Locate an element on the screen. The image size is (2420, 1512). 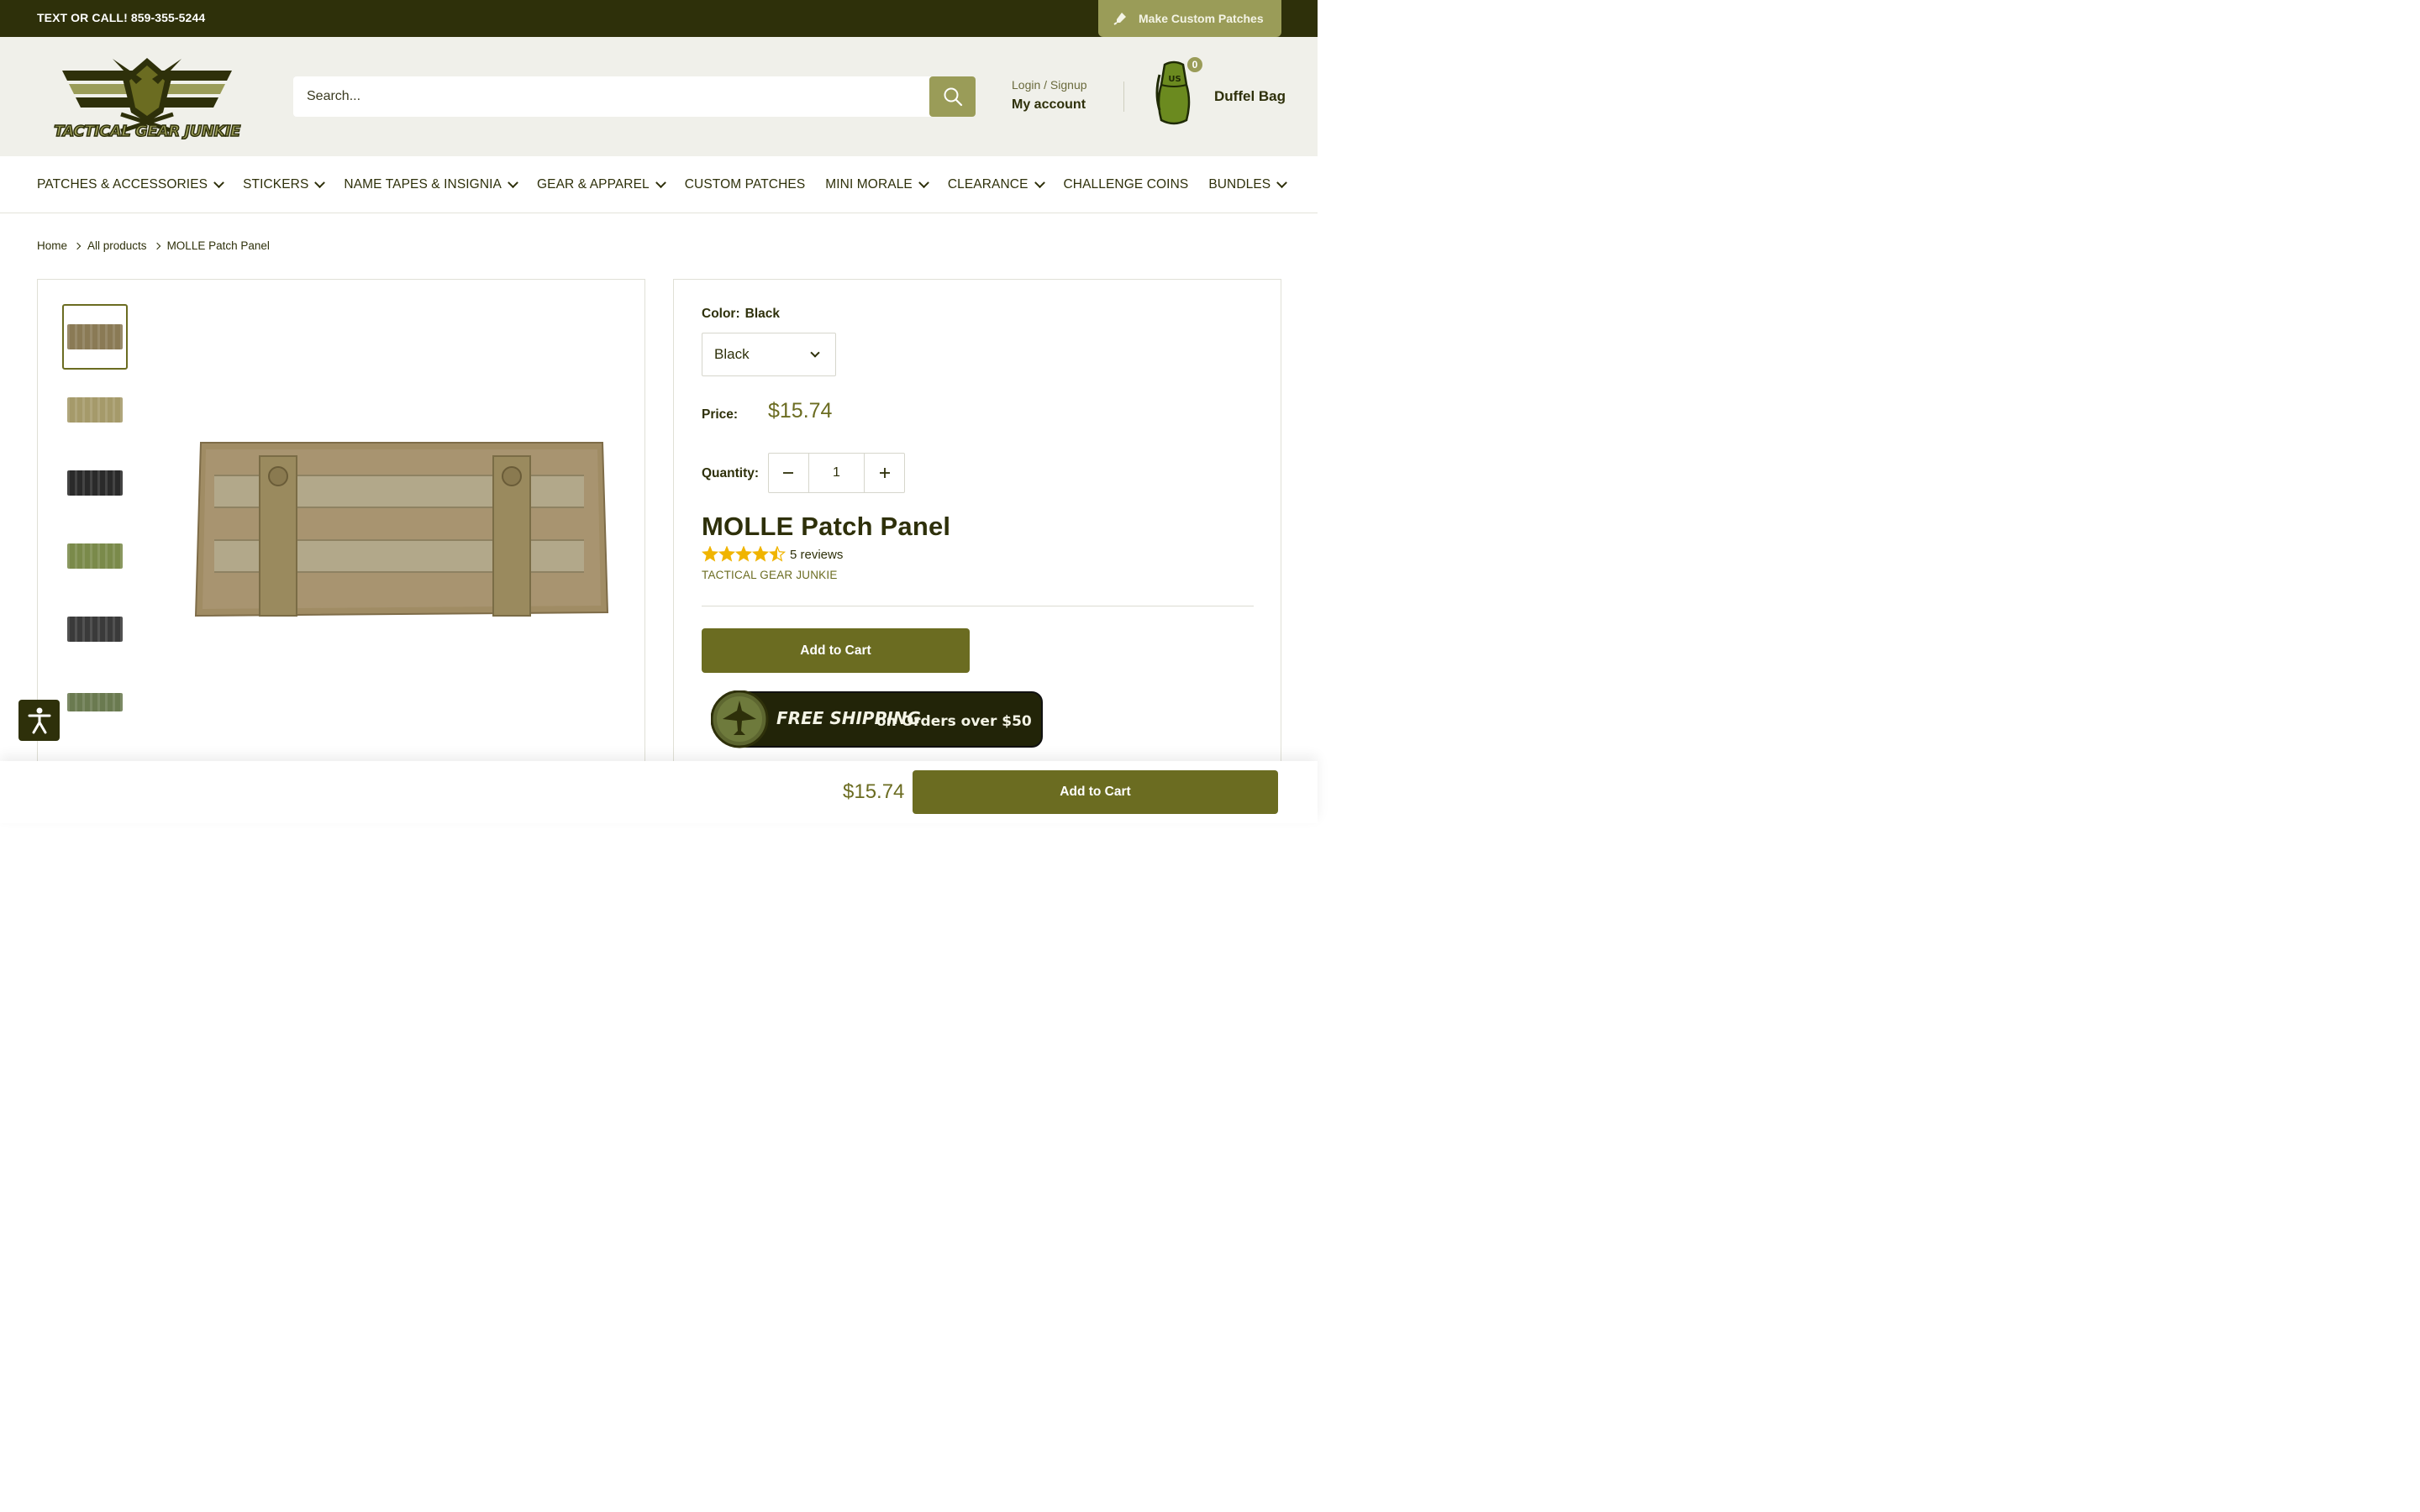
search-icon is located at coordinates (953, 97).